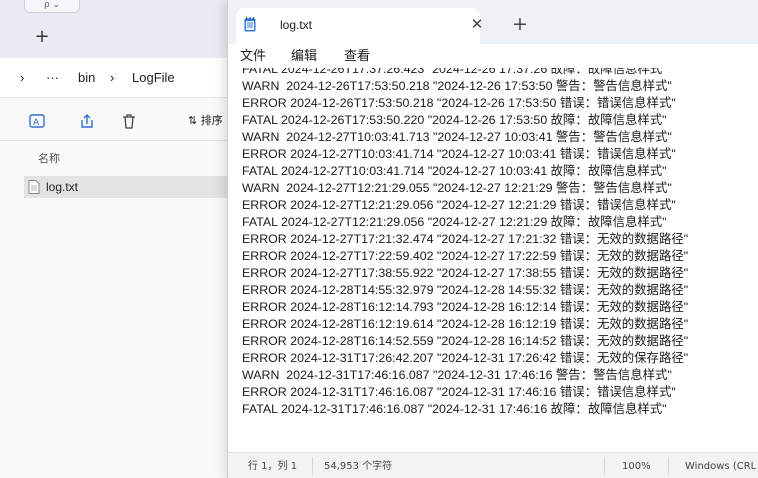 Image resolution: width=758 pixels, height=478 pixels. What do you see at coordinates (636, 467) in the screenshot?
I see `zoom-level: 100%` at bounding box center [636, 467].